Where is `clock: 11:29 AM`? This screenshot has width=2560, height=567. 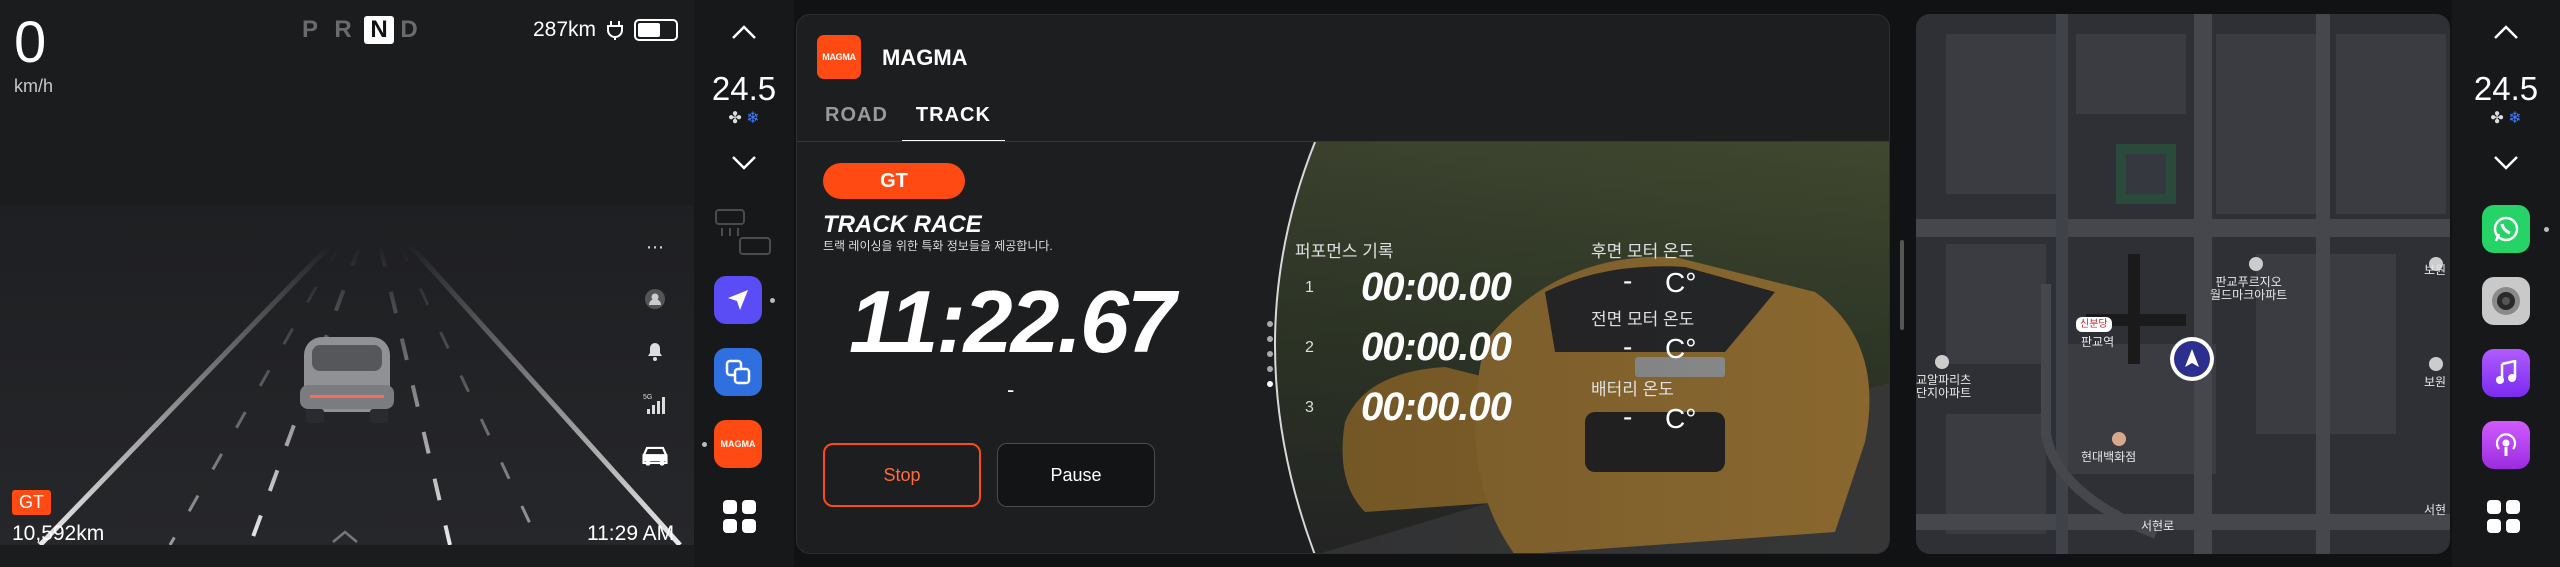
clock: 11:29 AM is located at coordinates (631, 533).